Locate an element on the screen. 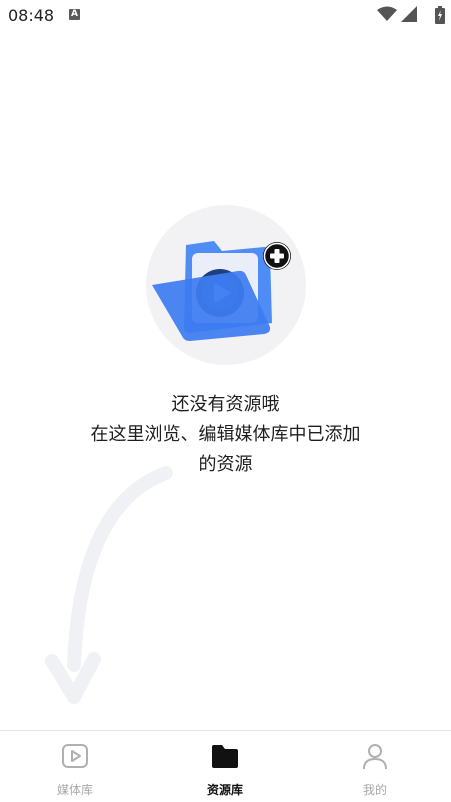 This screenshot has width=451, height=802. folder-video-add-icon is located at coordinates (221, 291).